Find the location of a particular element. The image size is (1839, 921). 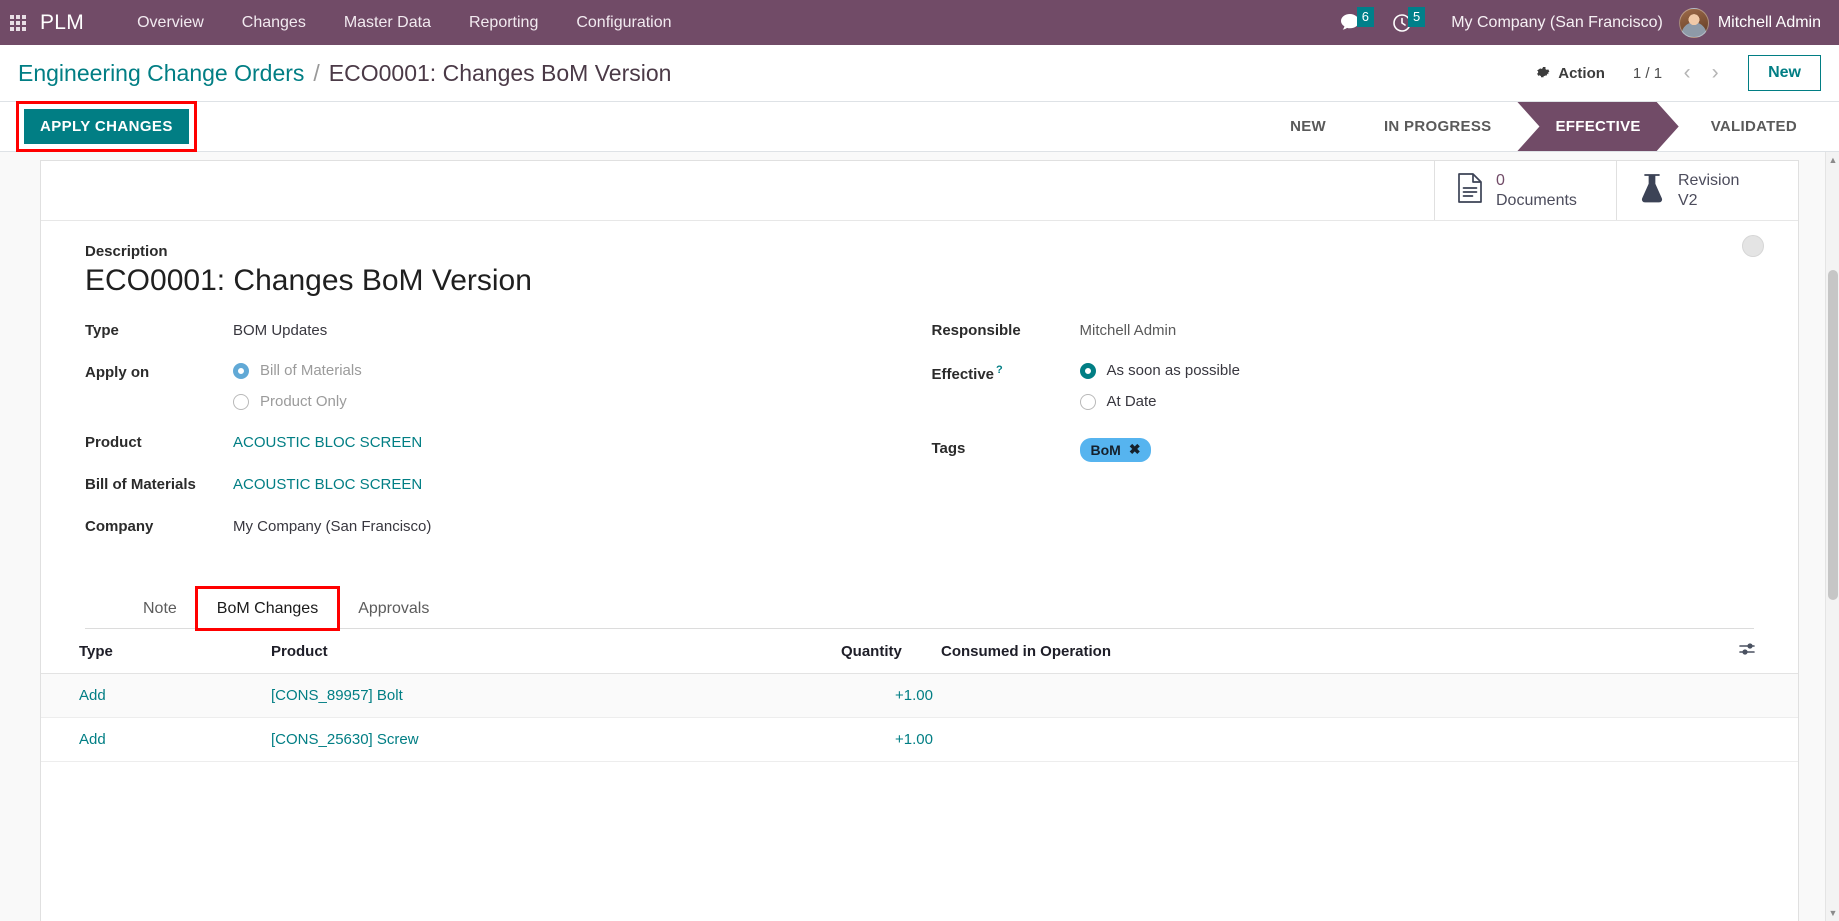

tag-bom: BoM ✖ is located at coordinates (1115, 450).